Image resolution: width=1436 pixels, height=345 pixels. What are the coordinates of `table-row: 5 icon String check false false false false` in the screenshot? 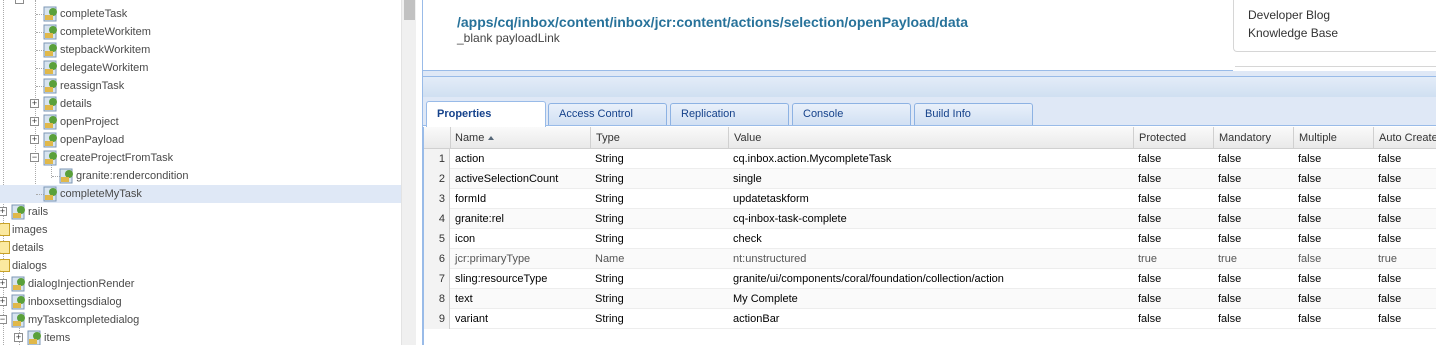 It's located at (930, 239).